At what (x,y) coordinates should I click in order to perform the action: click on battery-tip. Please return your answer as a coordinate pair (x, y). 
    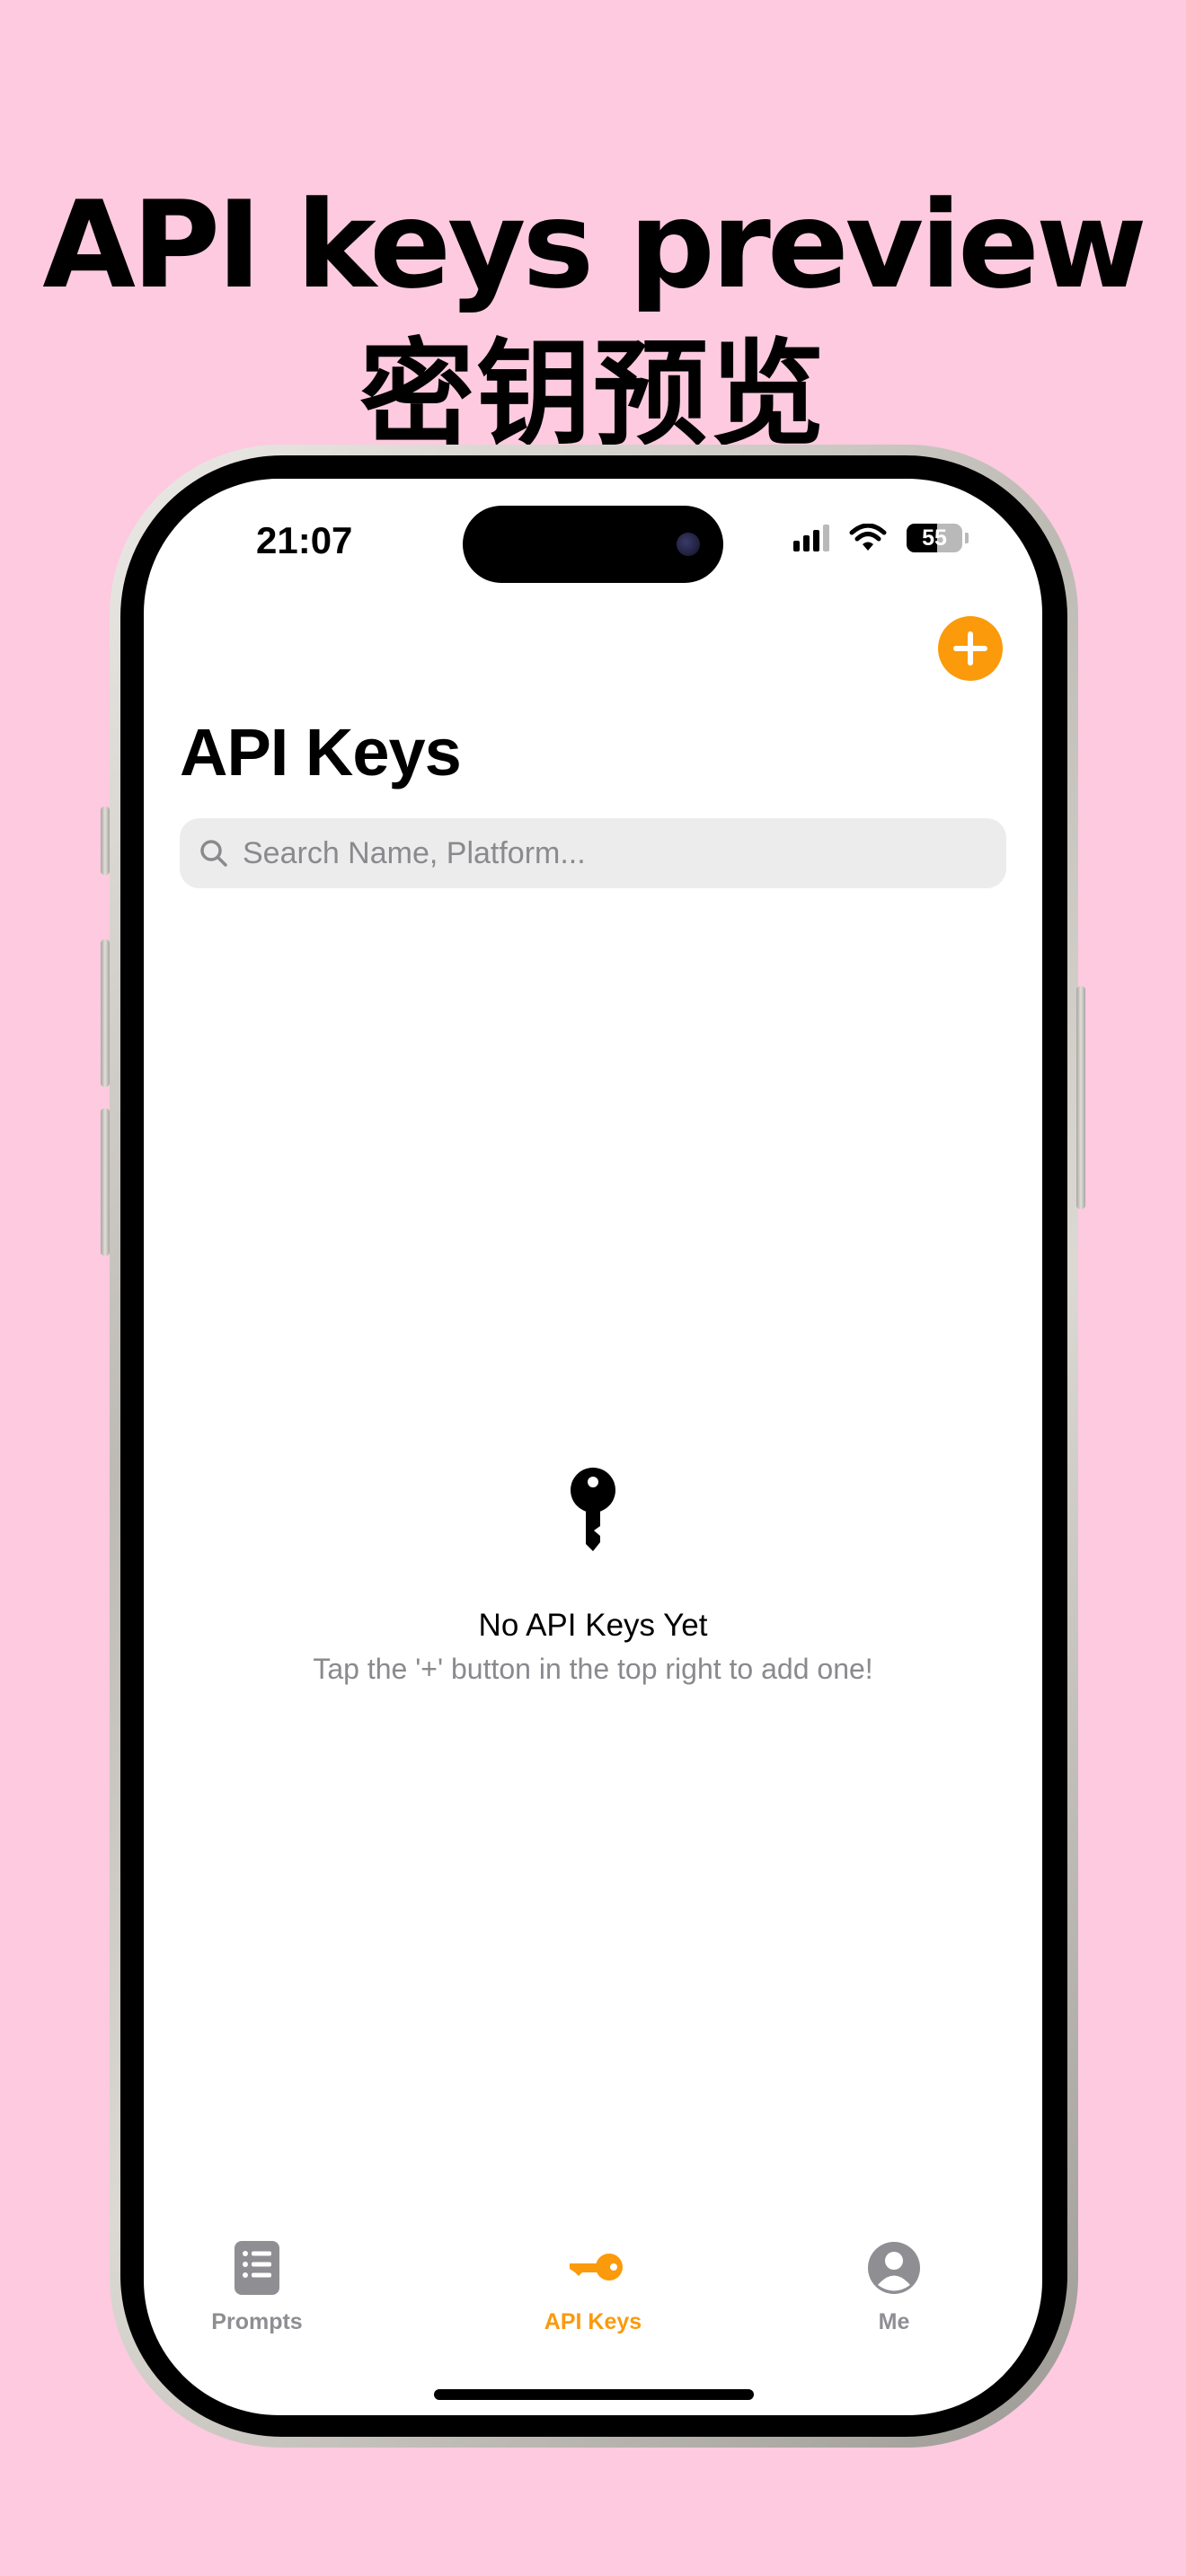
    Looking at the image, I should click on (967, 538).